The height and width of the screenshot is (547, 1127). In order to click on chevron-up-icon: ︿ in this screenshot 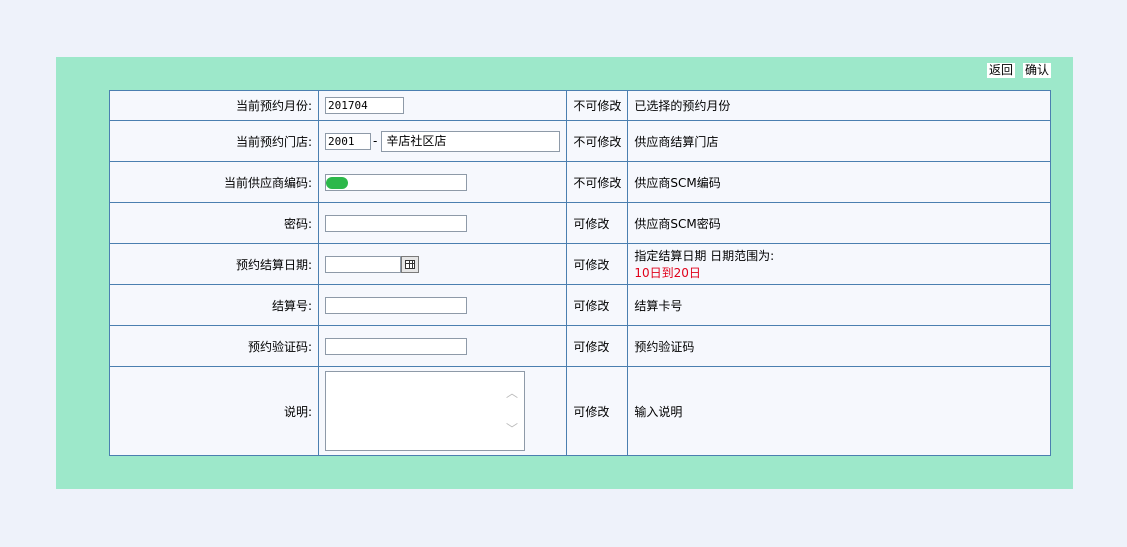, I will do `click(512, 393)`.